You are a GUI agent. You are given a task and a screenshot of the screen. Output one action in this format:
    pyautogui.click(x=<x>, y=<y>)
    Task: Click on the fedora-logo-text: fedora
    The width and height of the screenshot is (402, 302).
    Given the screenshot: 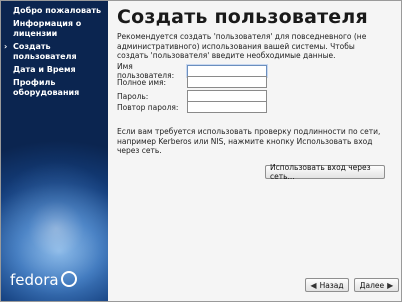 What is the action you would take?
    pyautogui.click(x=34, y=280)
    